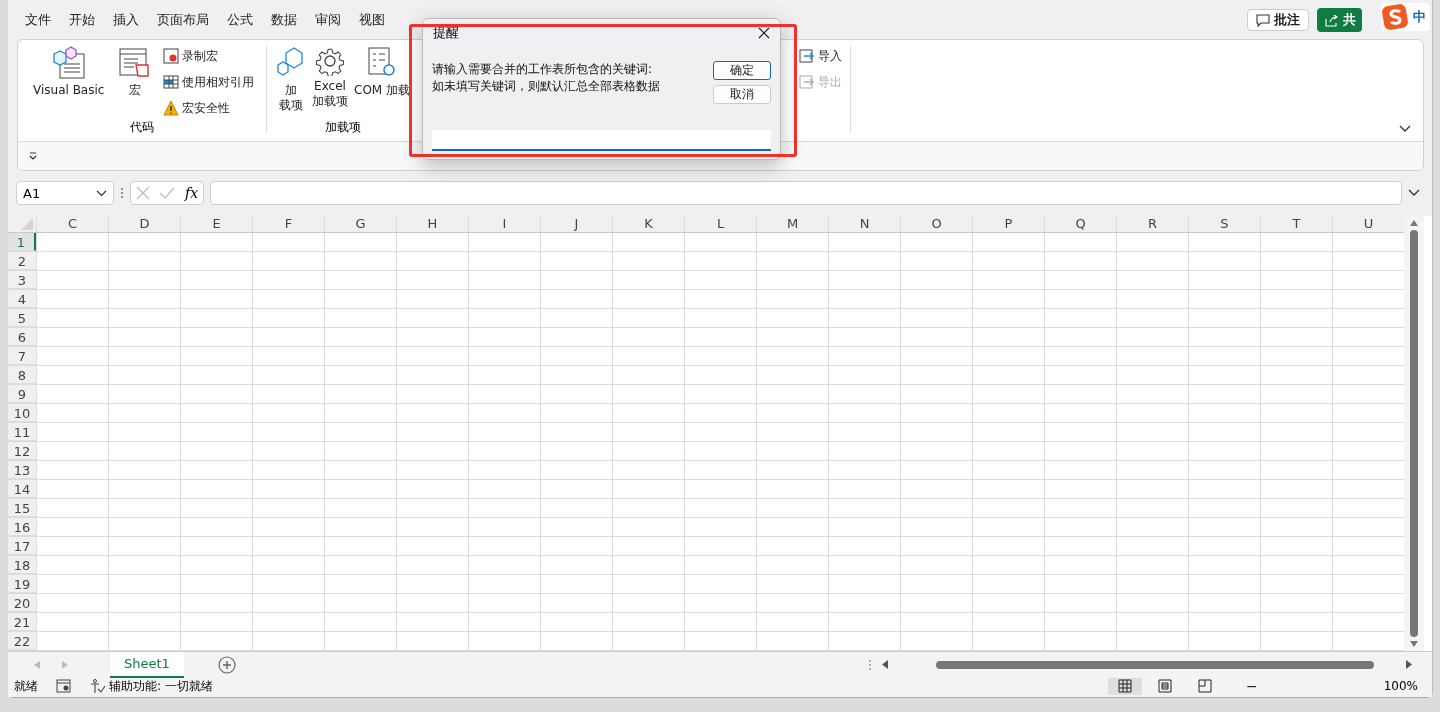  I want to click on row-header: 4, so click(22, 299).